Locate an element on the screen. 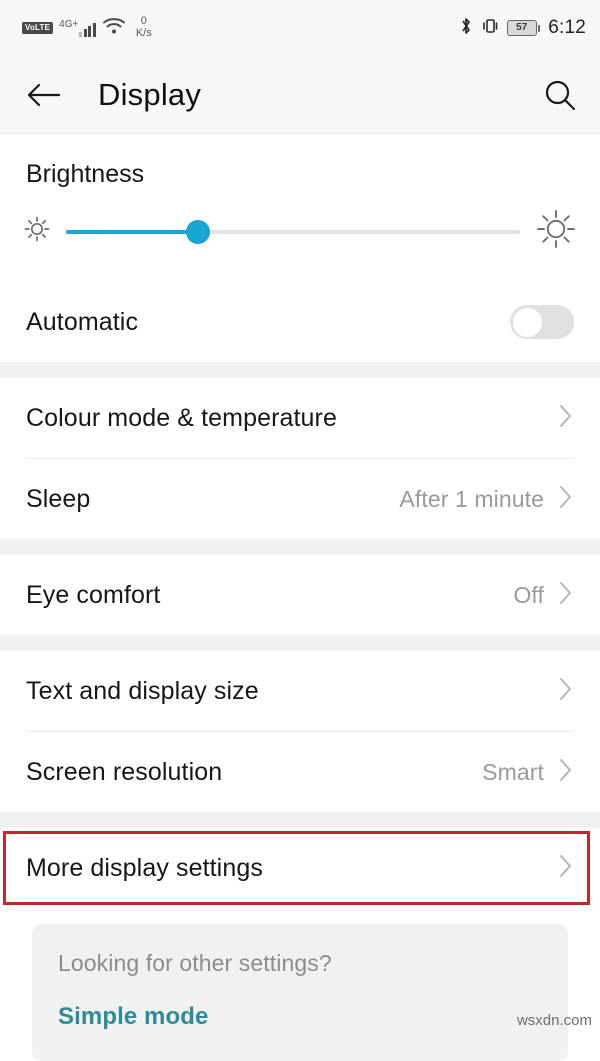 The image size is (600, 1061). bluetooth-icon is located at coordinates (466, 28).